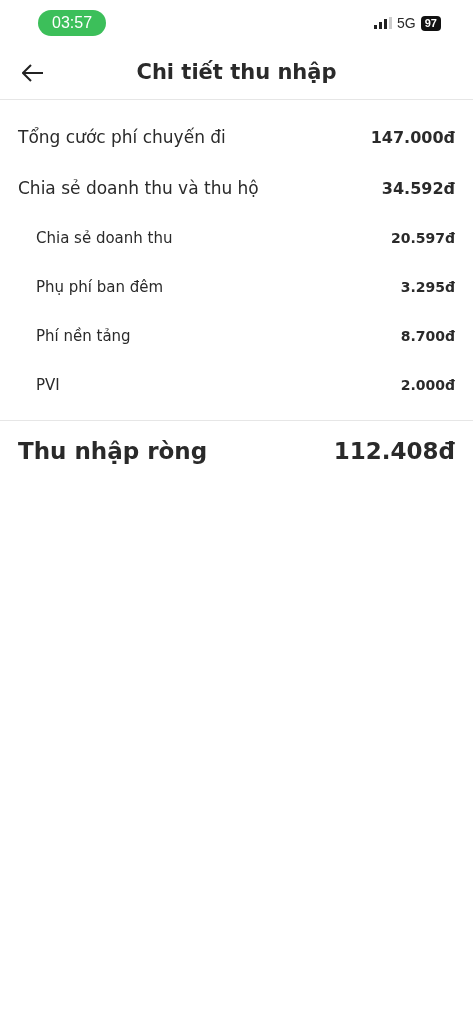 The image size is (473, 1024). I want to click on total-amount: 112.408đ, so click(394, 452).